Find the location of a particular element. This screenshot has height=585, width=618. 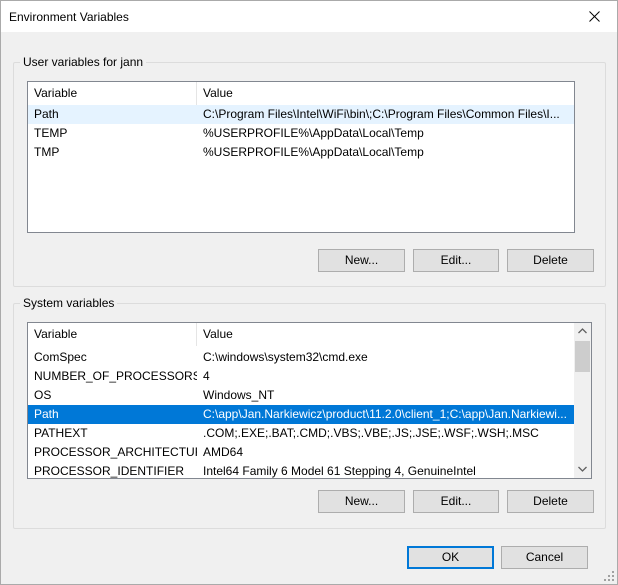

variable-value: 4 is located at coordinates (206, 376).